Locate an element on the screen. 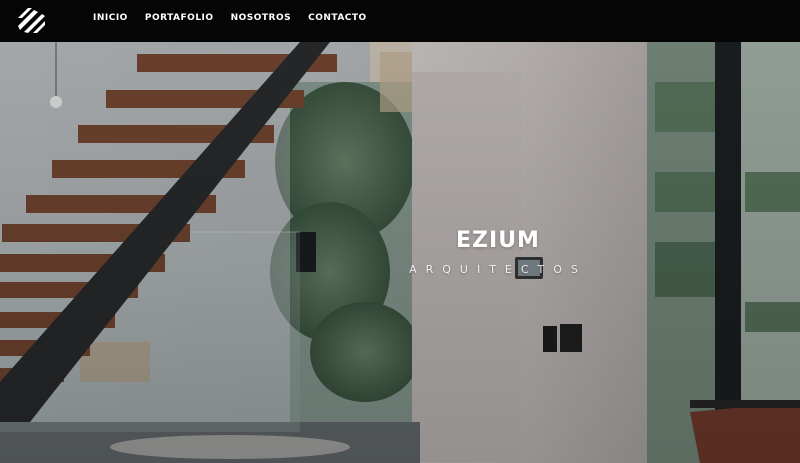 This screenshot has width=800, height=463. nav-link-nosotros: NOSOTROS is located at coordinates (261, 18).